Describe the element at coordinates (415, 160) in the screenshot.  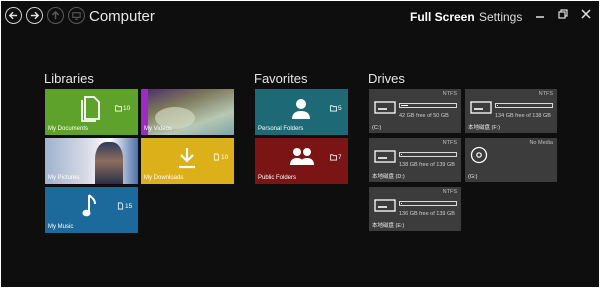
I see `drive-d: NTFS 138 GB free of 139 GB 本地磁盘 (D:)` at that location.